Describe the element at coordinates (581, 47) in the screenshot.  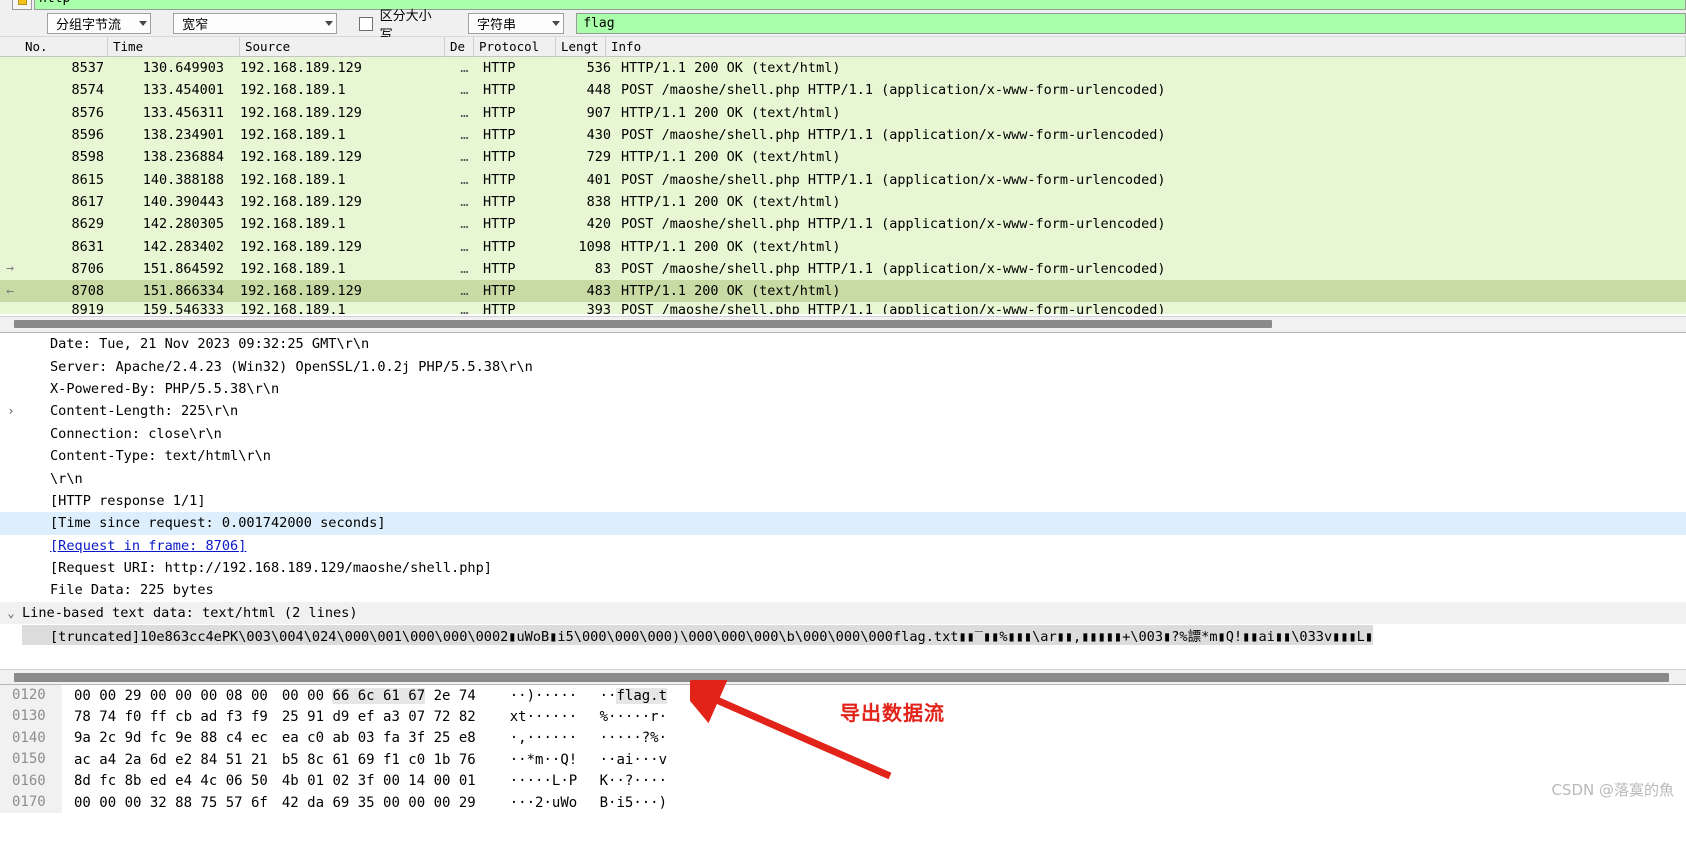
I see `column-header-lengt: Lengt` at that location.